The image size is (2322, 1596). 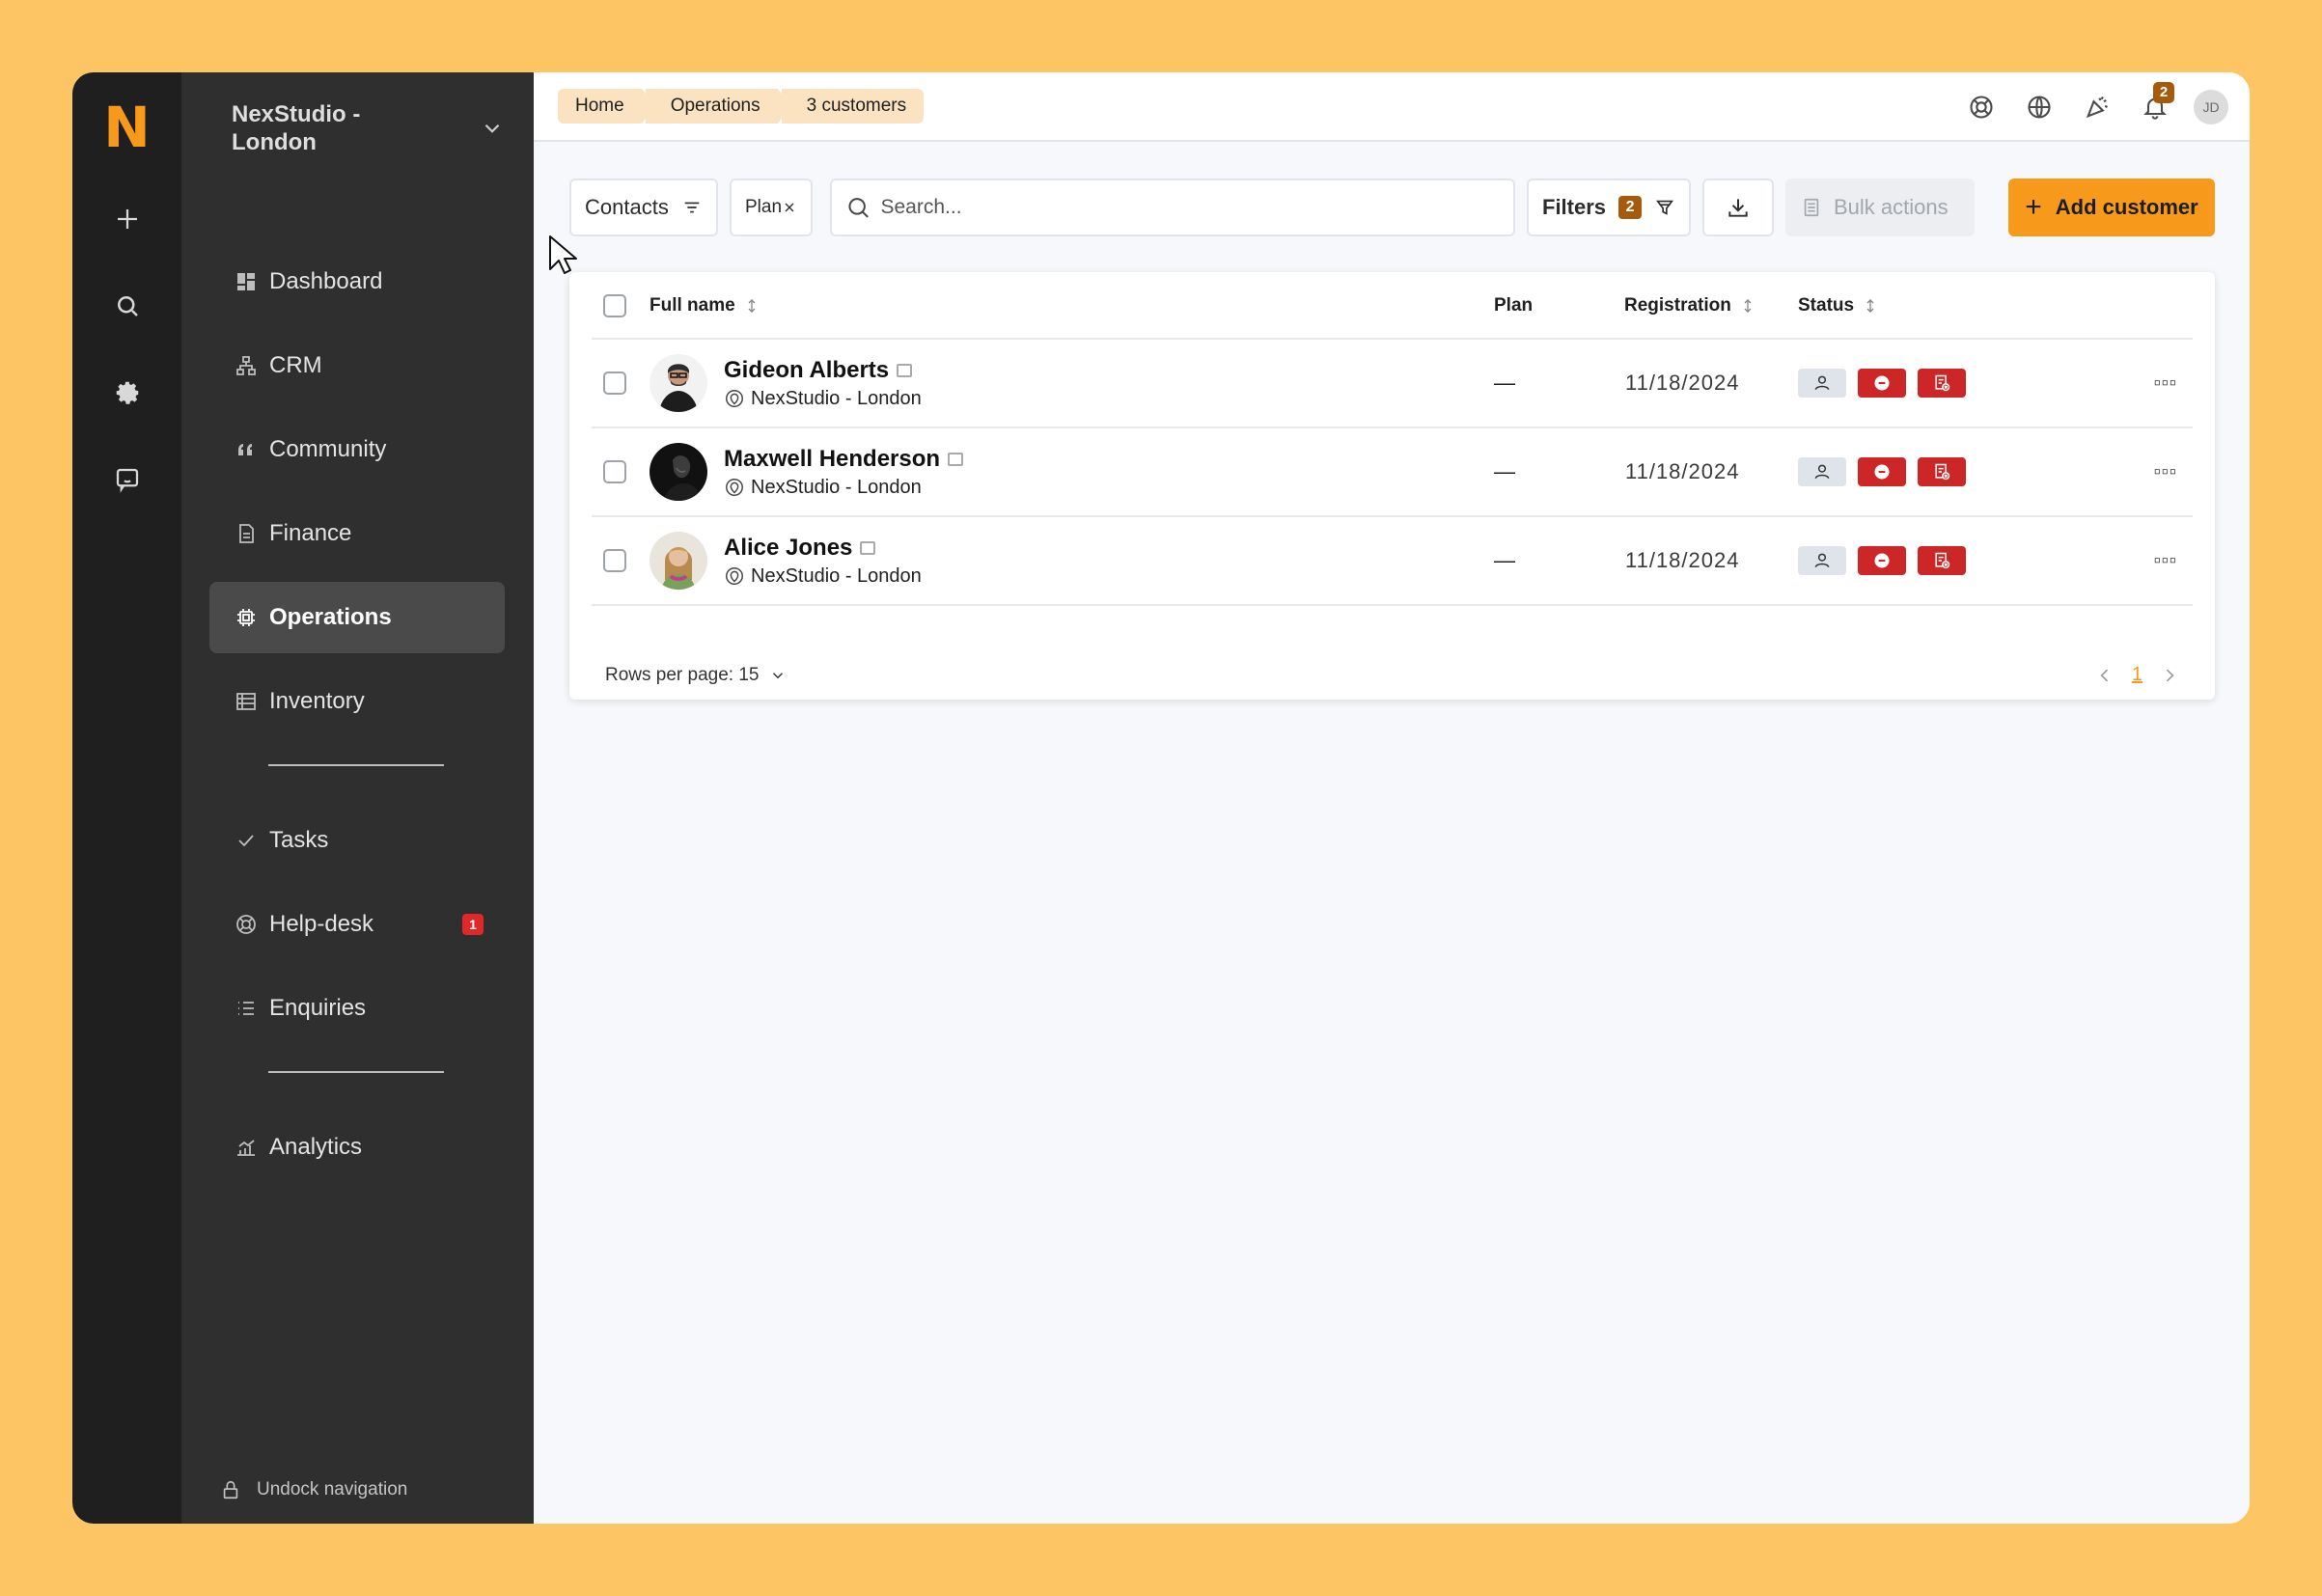 What do you see at coordinates (127, 128) in the screenshot?
I see `app-logo: N` at bounding box center [127, 128].